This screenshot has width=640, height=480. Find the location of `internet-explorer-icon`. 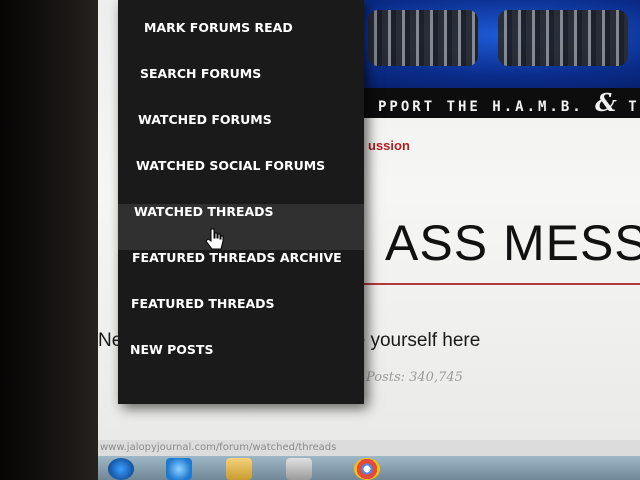

internet-explorer-icon is located at coordinates (179, 469).